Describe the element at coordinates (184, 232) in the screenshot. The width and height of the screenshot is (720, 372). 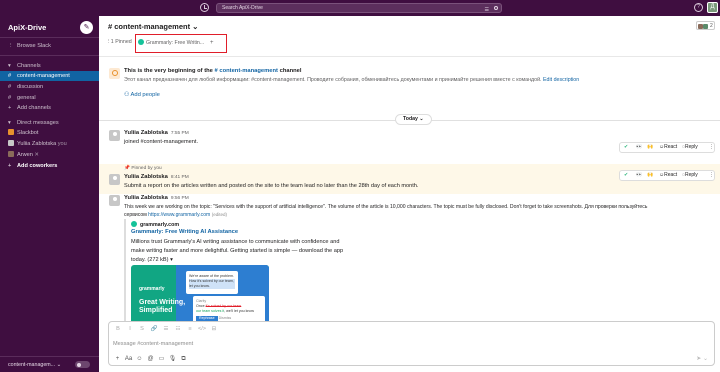
I see `unfurl-title: Grammarly: Free Writing AI Assistance` at that location.